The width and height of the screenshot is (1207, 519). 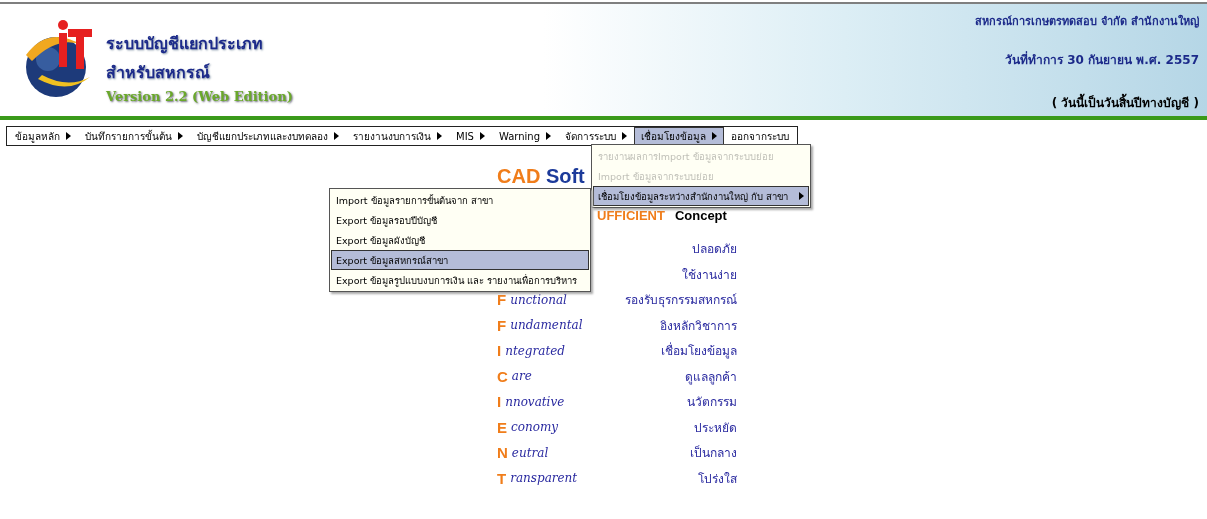 I want to click on concept-meaning: นวัตกรรม, so click(x=712, y=403).